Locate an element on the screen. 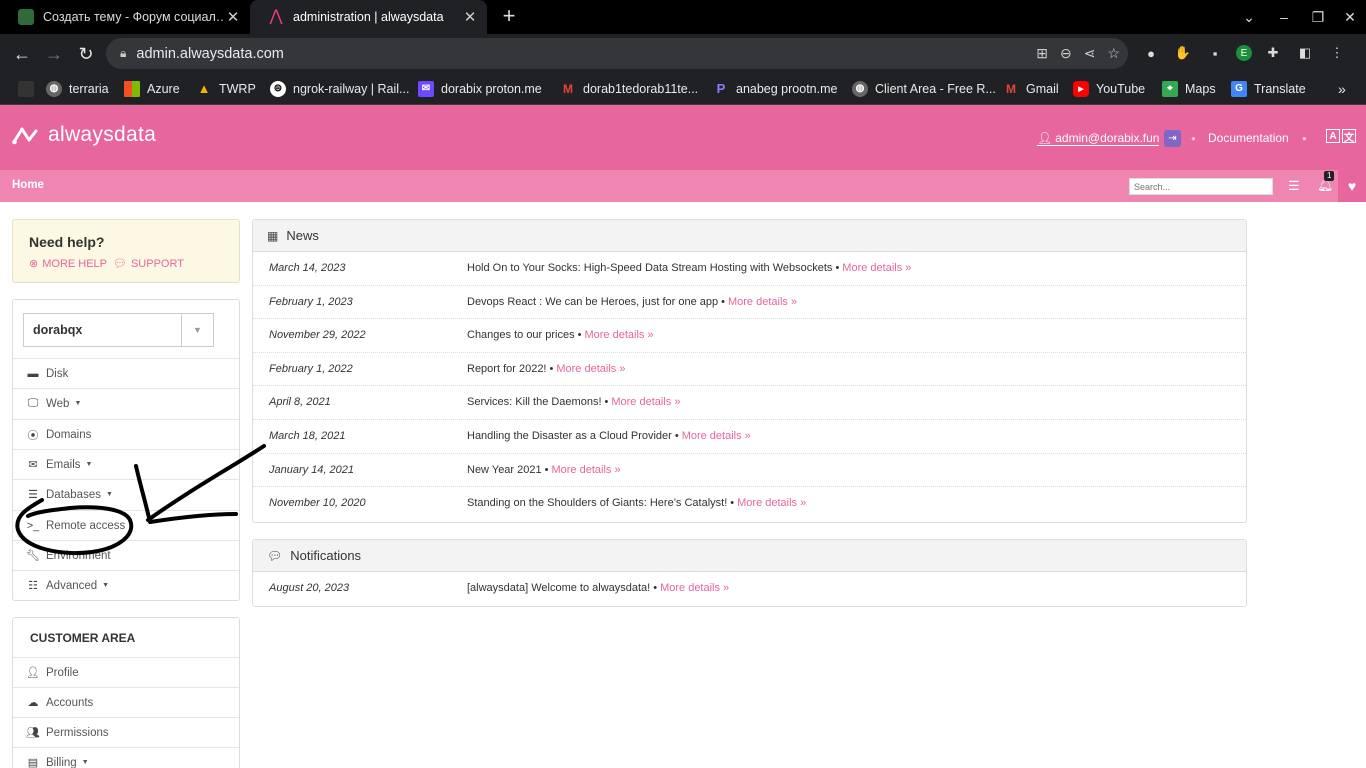 This screenshot has width=1366, height=768. news-date: March 14, 2023 is located at coordinates (307, 268).